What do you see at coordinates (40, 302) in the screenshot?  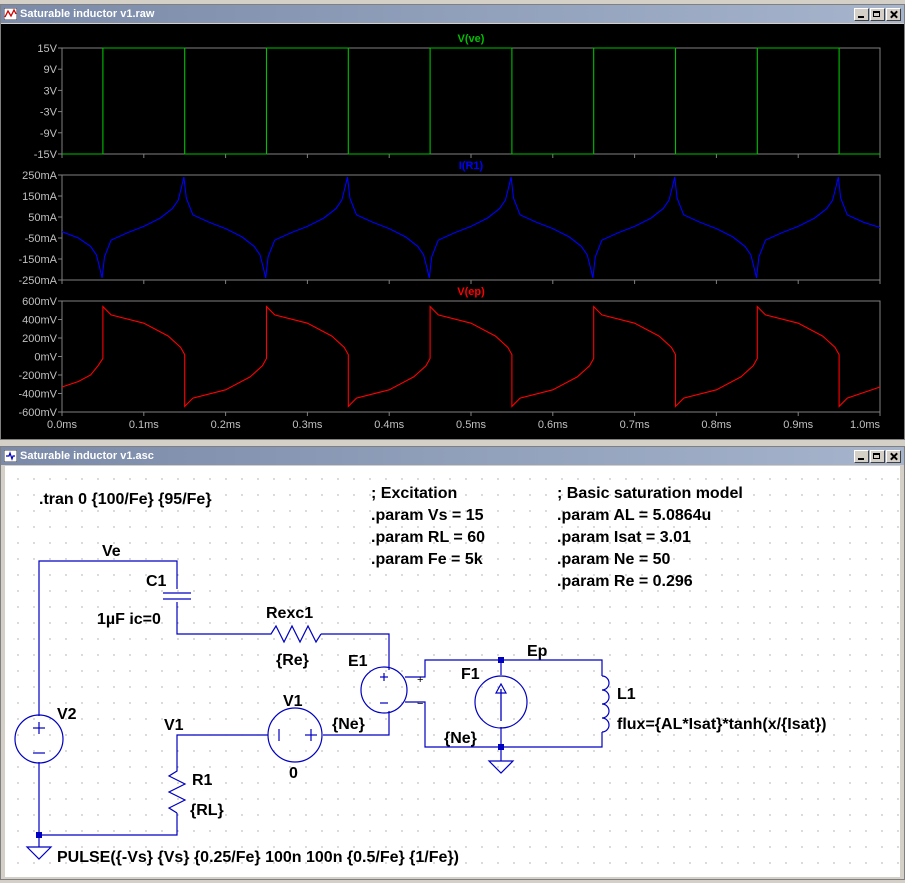 I see `y-tick-label: 600mV` at bounding box center [40, 302].